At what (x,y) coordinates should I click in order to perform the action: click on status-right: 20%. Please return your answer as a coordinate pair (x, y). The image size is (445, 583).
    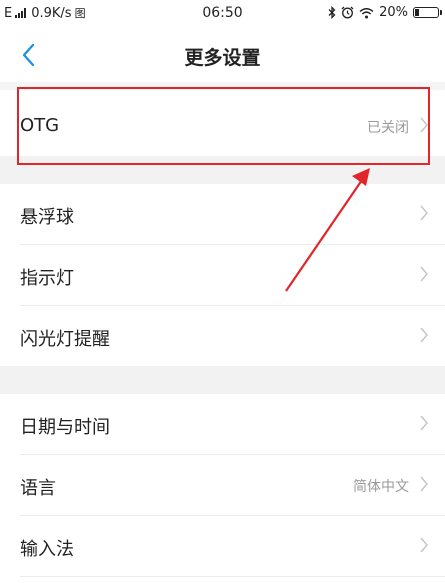
    Looking at the image, I should click on (385, 12).